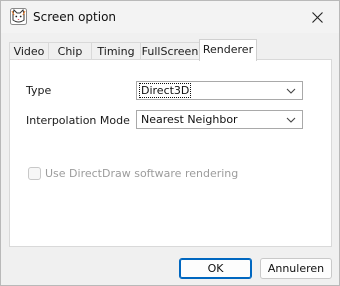 This screenshot has width=340, height=286. Describe the element at coordinates (34, 173) in the screenshot. I see `directdraw-checkbox` at that location.